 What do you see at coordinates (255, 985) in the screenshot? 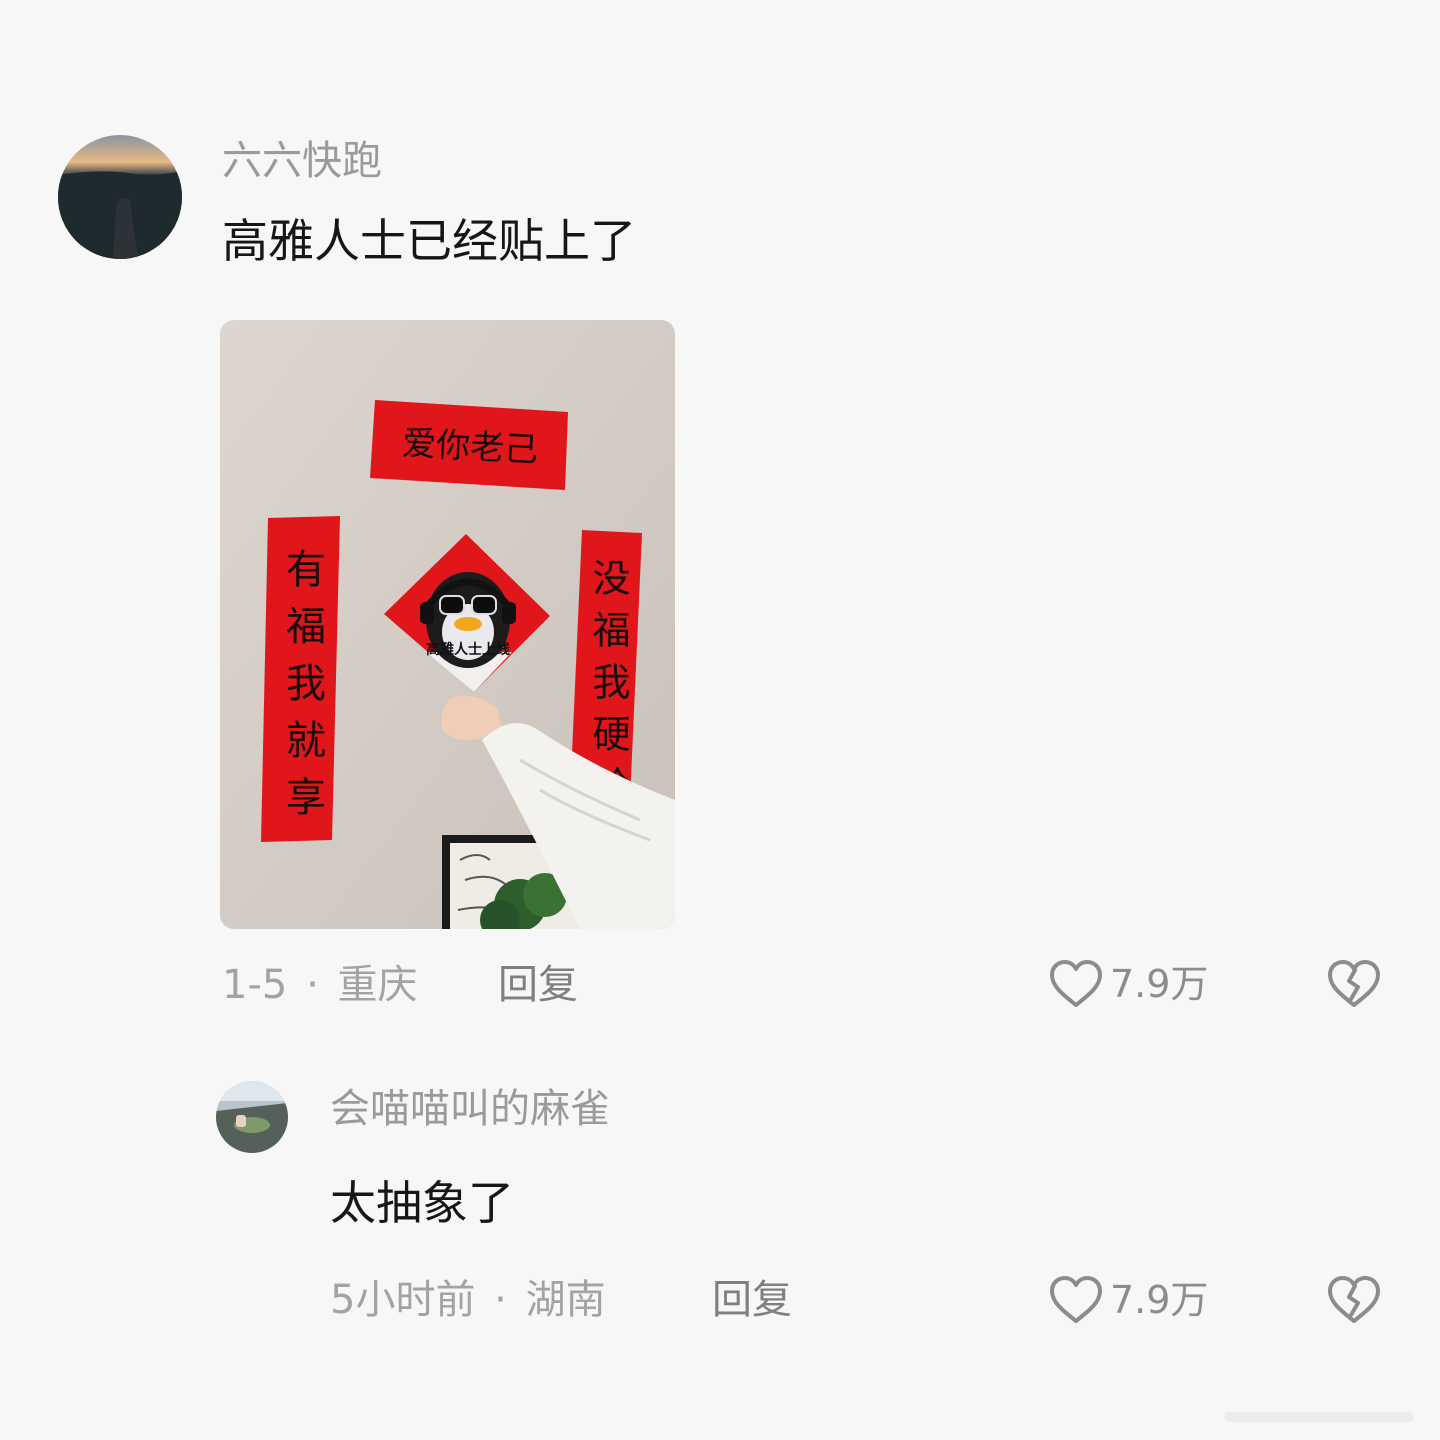
I see `comment-date: 1-5` at bounding box center [255, 985].